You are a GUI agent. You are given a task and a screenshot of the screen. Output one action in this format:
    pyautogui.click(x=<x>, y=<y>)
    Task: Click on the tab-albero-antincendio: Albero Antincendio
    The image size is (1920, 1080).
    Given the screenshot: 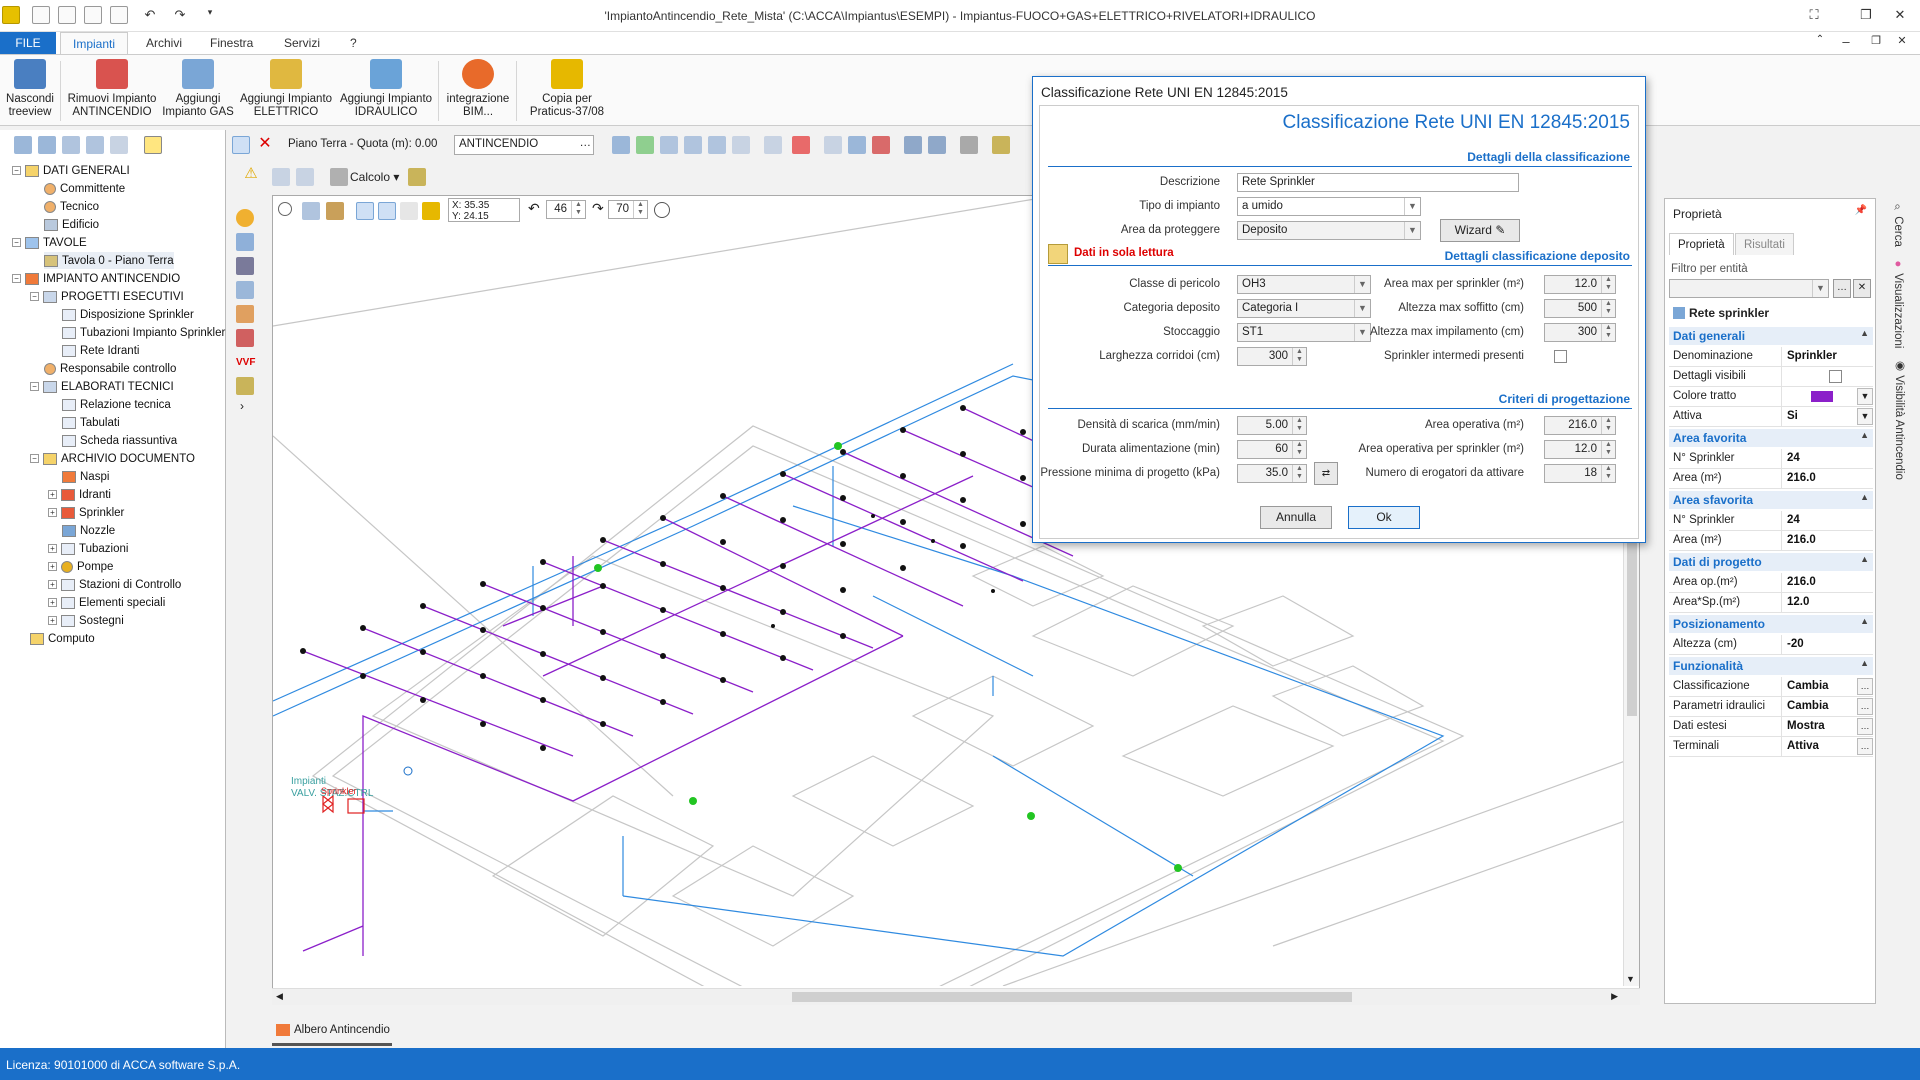 What is the action you would take?
    pyautogui.click(x=332, y=1030)
    